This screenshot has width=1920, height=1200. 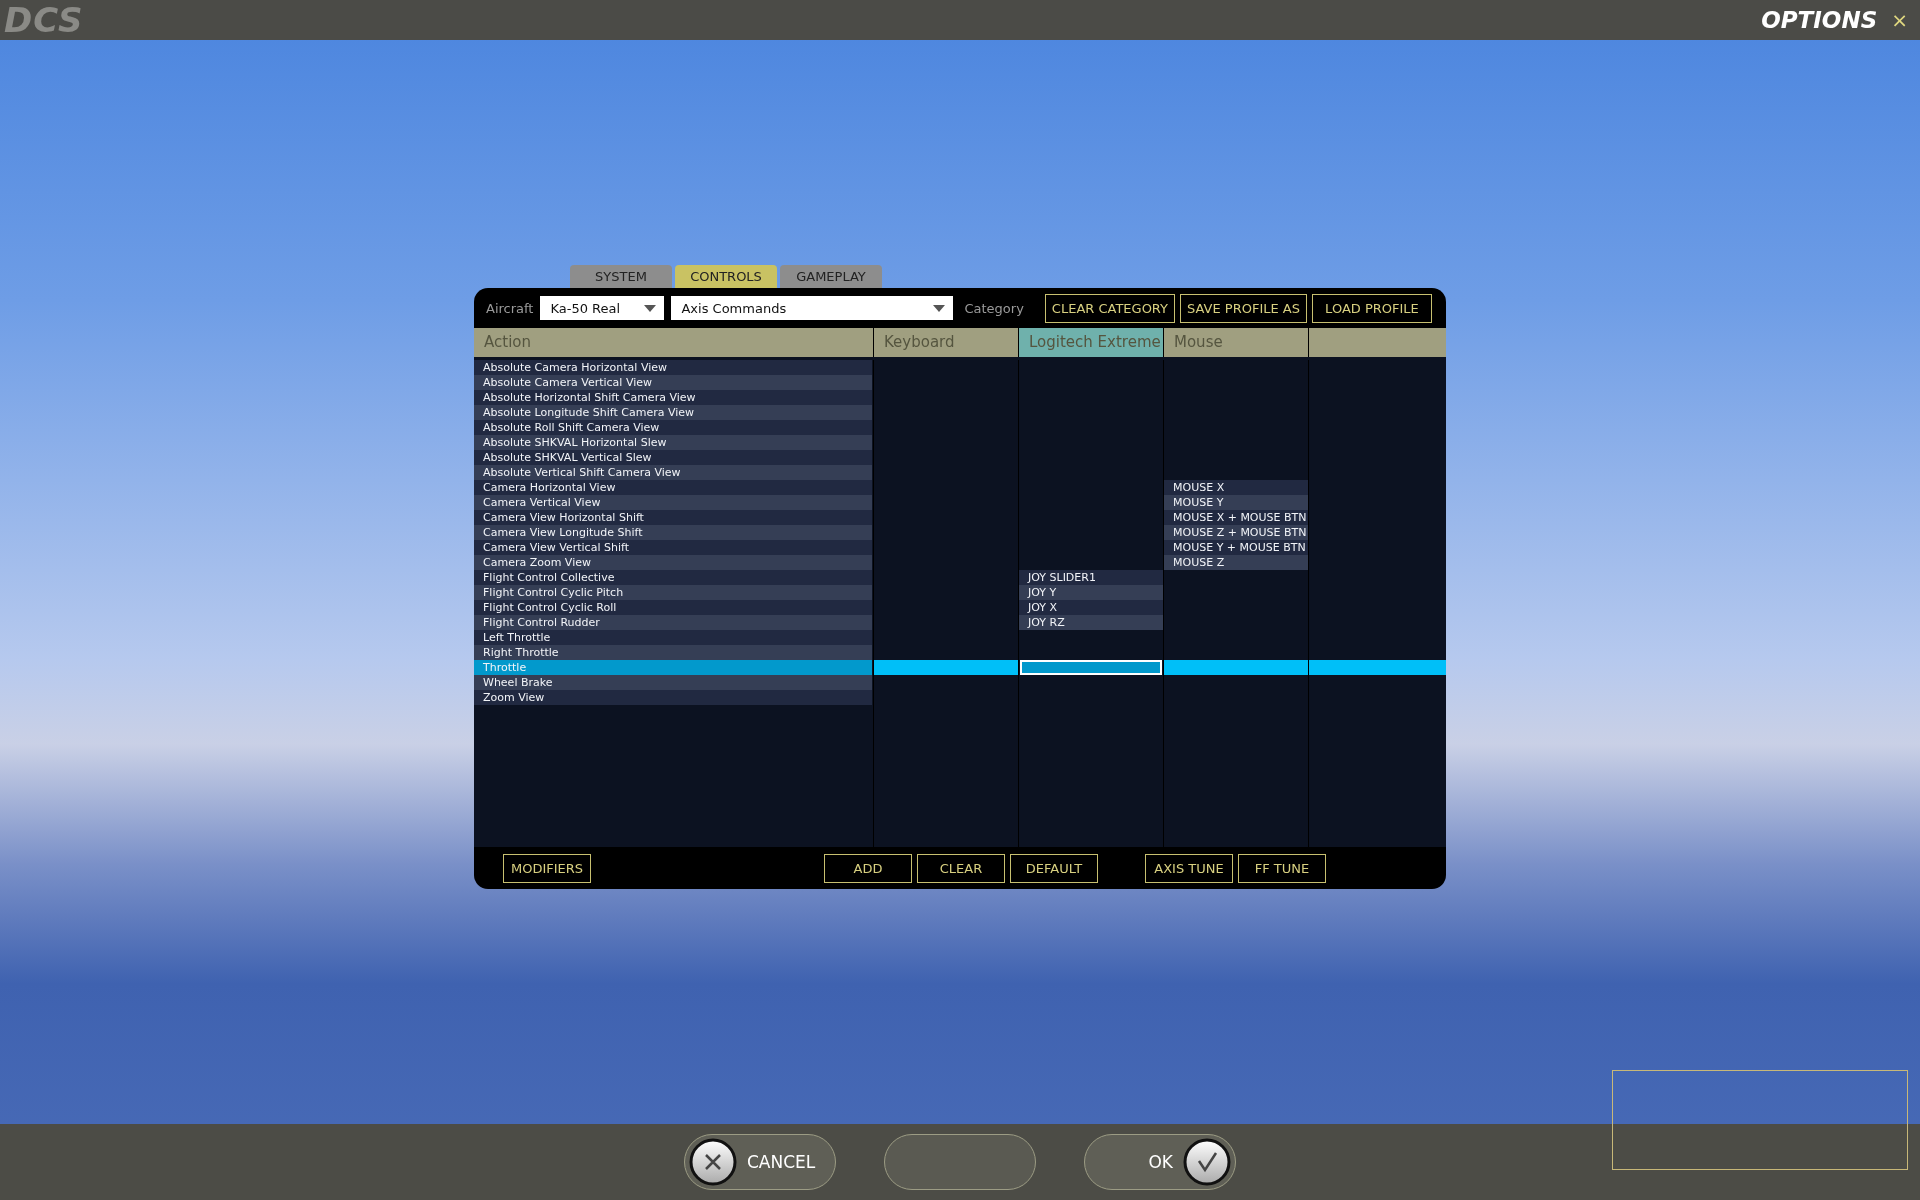 I want to click on action-name: Absolute SHKVAL Horizontal Slew, so click(x=673, y=442).